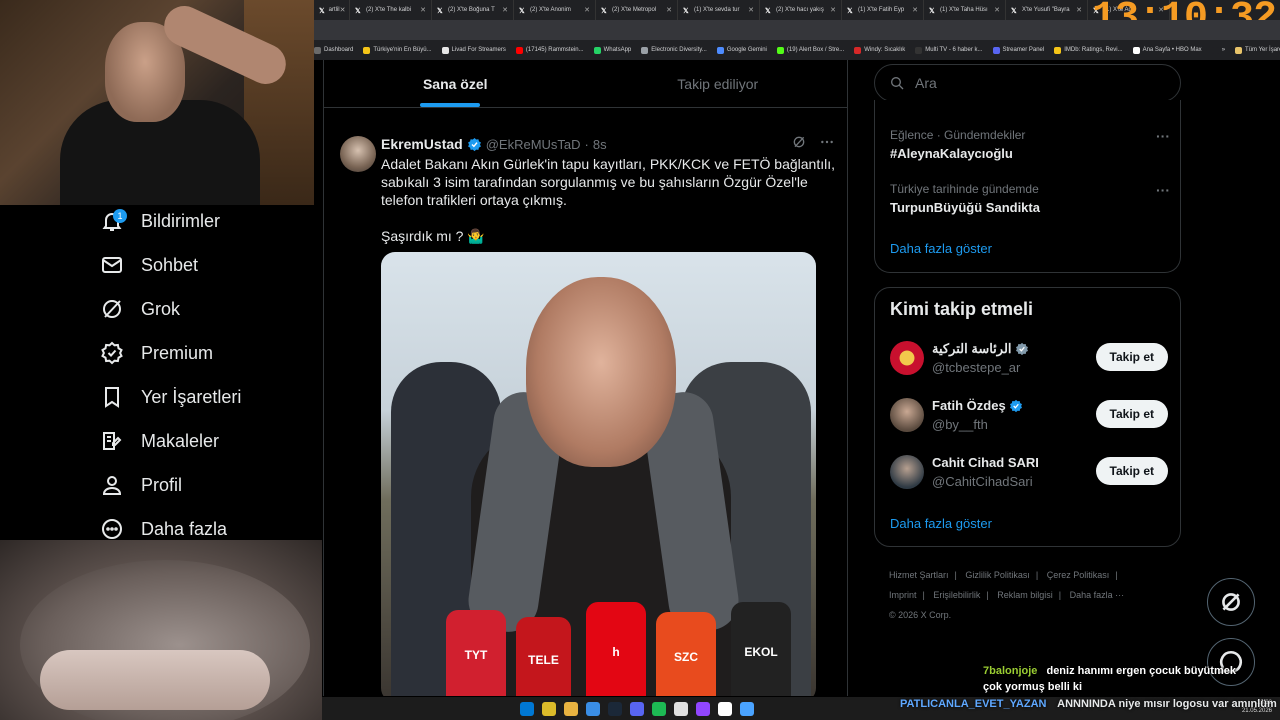 This screenshot has width=1280, height=720. What do you see at coordinates (719, 10) in the screenshot?
I see `browser-tab: 𝕏 (1) X'te sevda tur ✕` at bounding box center [719, 10].